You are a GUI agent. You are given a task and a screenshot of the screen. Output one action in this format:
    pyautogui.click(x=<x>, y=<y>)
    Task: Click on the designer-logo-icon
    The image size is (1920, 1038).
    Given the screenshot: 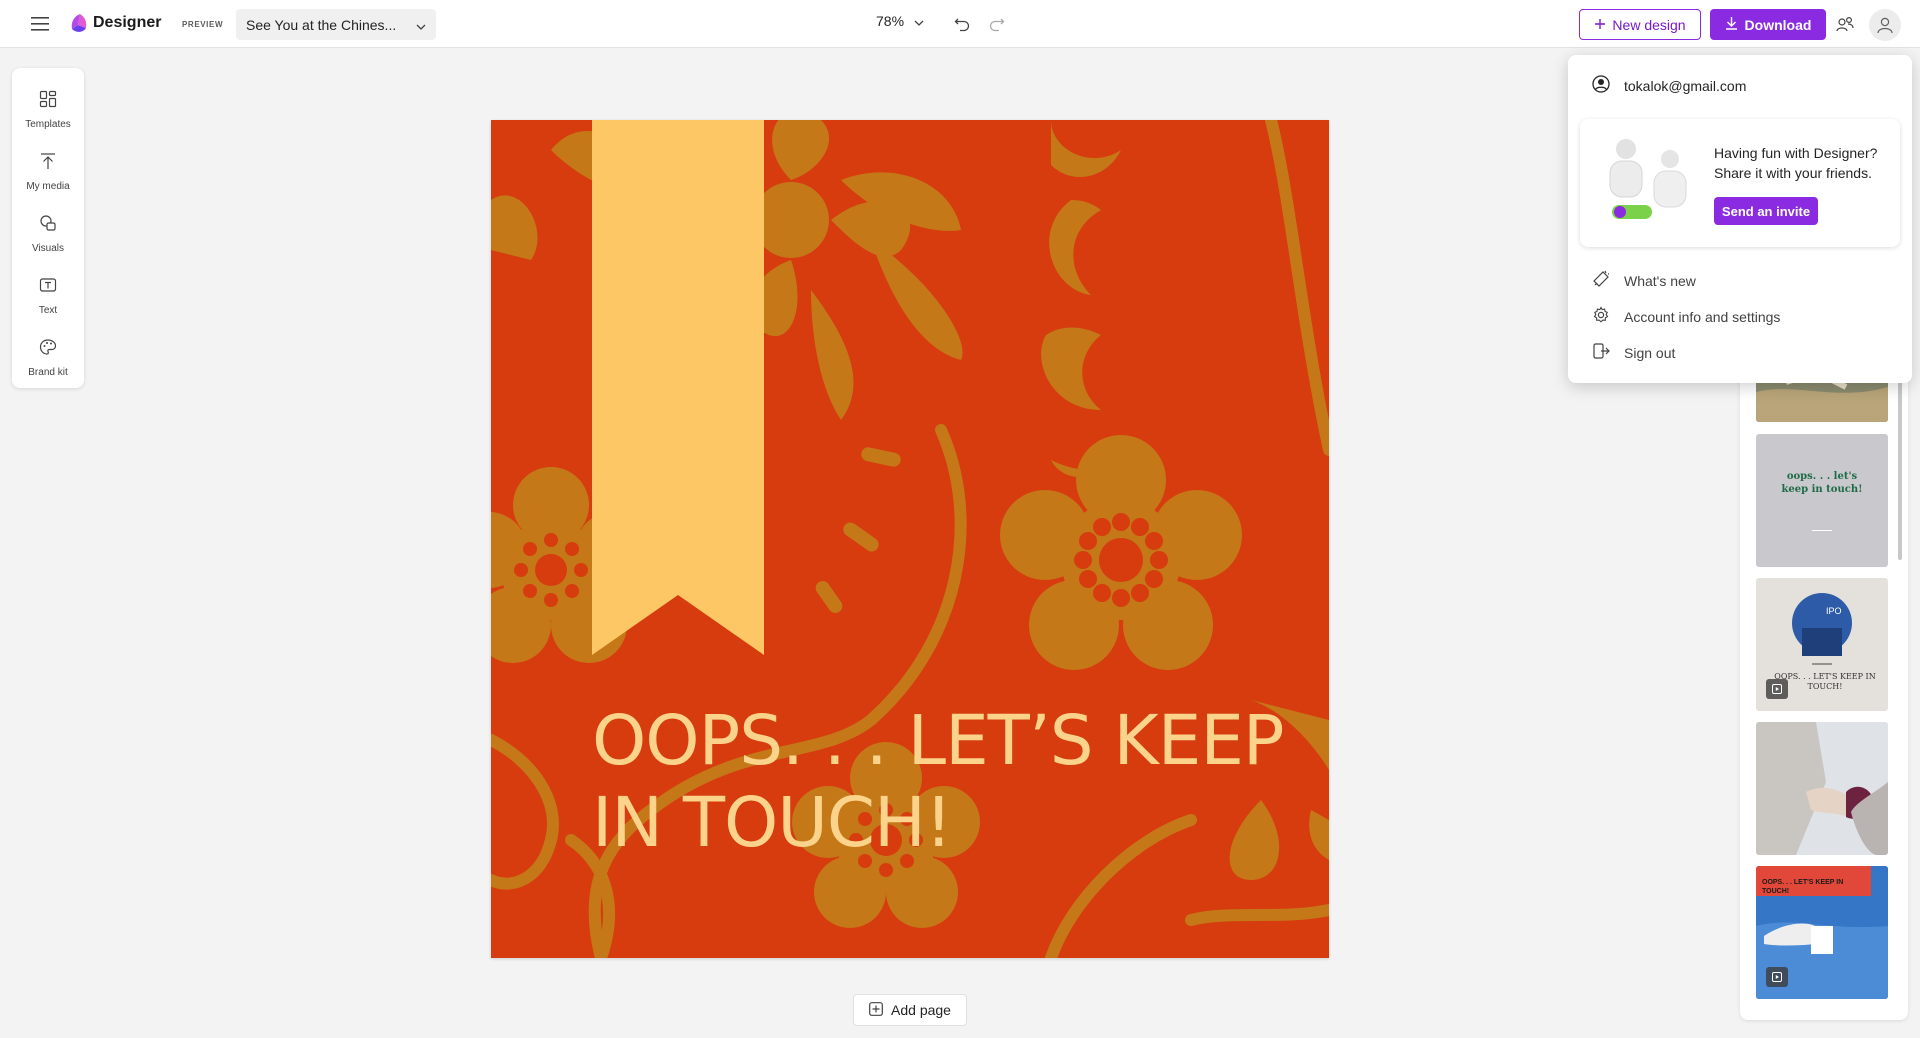 What is the action you would take?
    pyautogui.click(x=79, y=24)
    